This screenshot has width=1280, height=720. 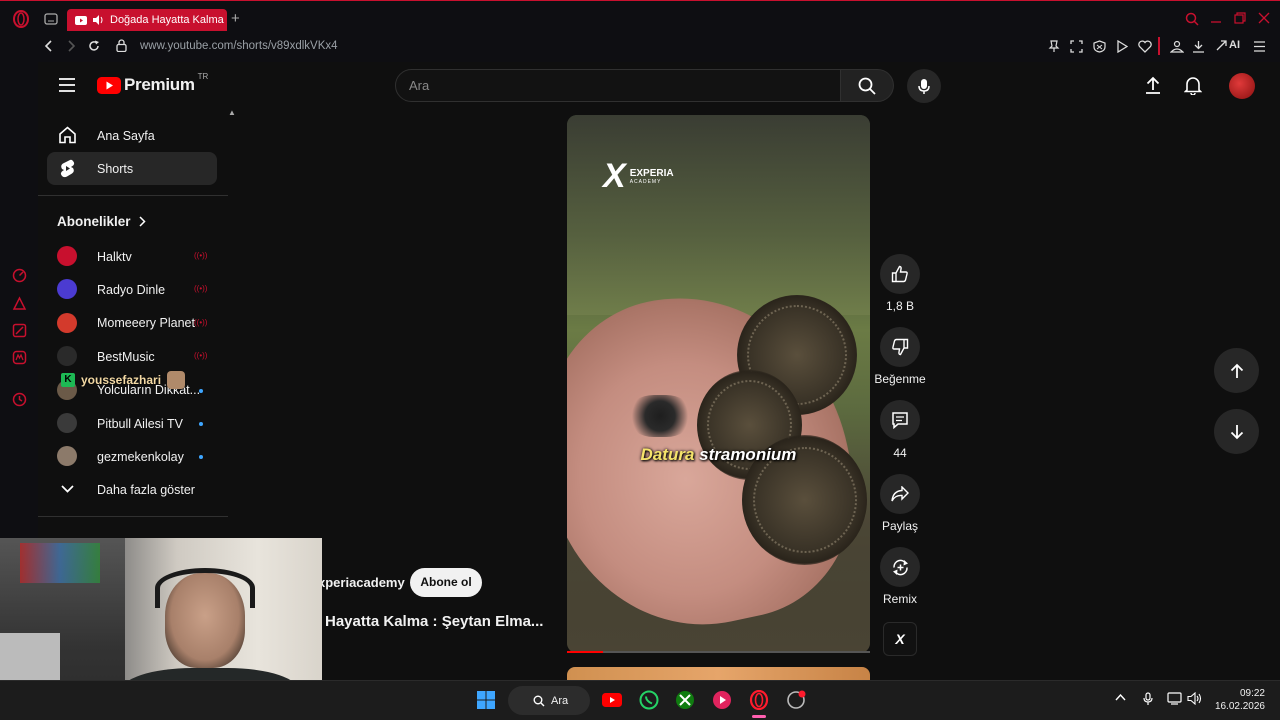 I want to click on experia-x-logo: X, so click(x=614, y=176).